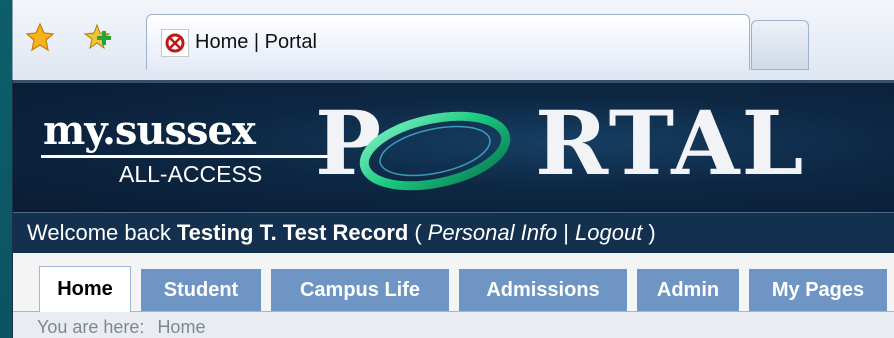 The height and width of the screenshot is (338, 894). Describe the element at coordinates (175, 43) in the screenshot. I see `site-favicon` at that location.